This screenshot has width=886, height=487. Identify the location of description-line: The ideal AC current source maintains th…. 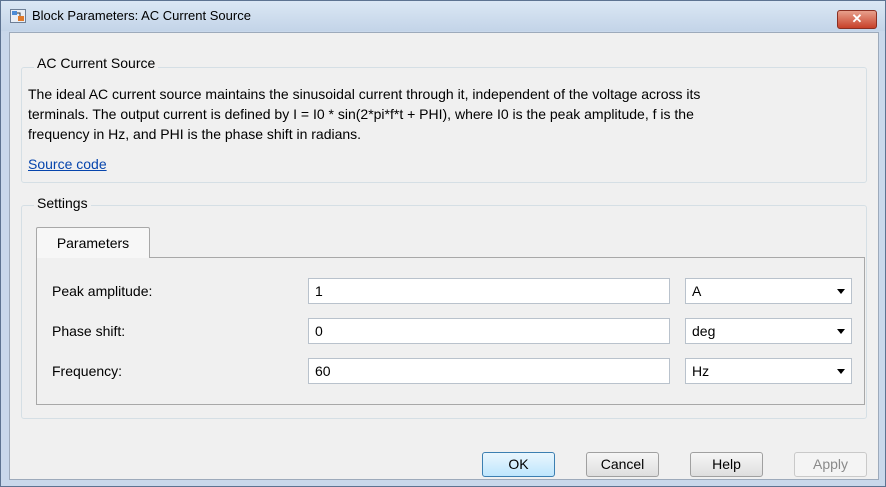
(364, 94).